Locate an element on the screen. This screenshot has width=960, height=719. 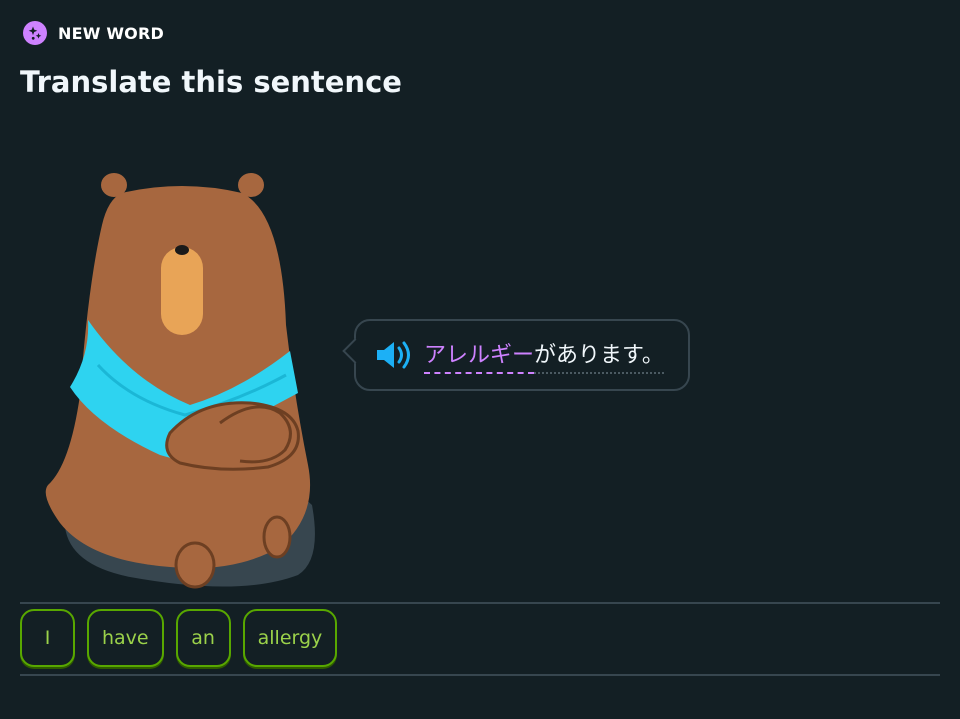
speaker-button is located at coordinates (395, 355).